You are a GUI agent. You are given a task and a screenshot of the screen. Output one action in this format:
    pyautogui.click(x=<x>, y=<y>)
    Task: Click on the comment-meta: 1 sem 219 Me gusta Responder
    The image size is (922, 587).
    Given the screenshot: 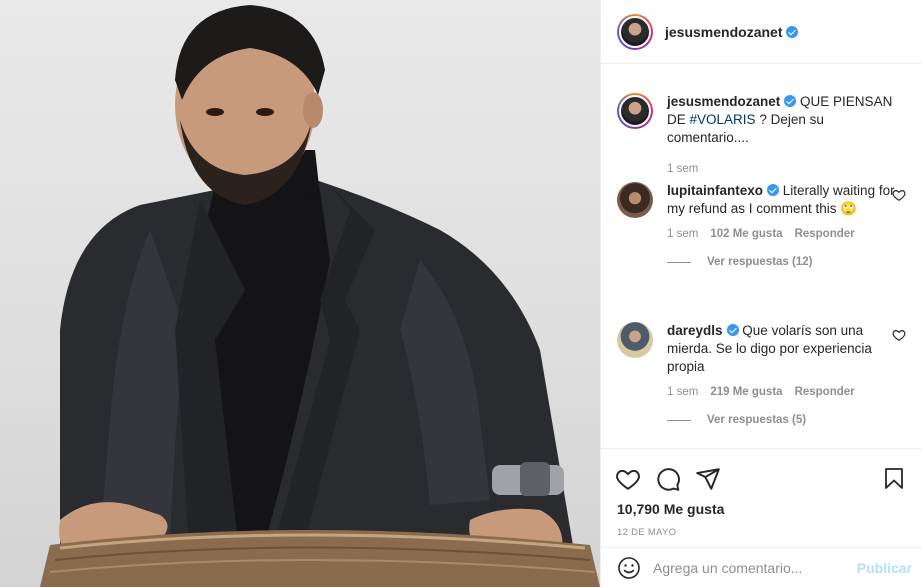 What is the action you would take?
    pyautogui.click(x=786, y=392)
    